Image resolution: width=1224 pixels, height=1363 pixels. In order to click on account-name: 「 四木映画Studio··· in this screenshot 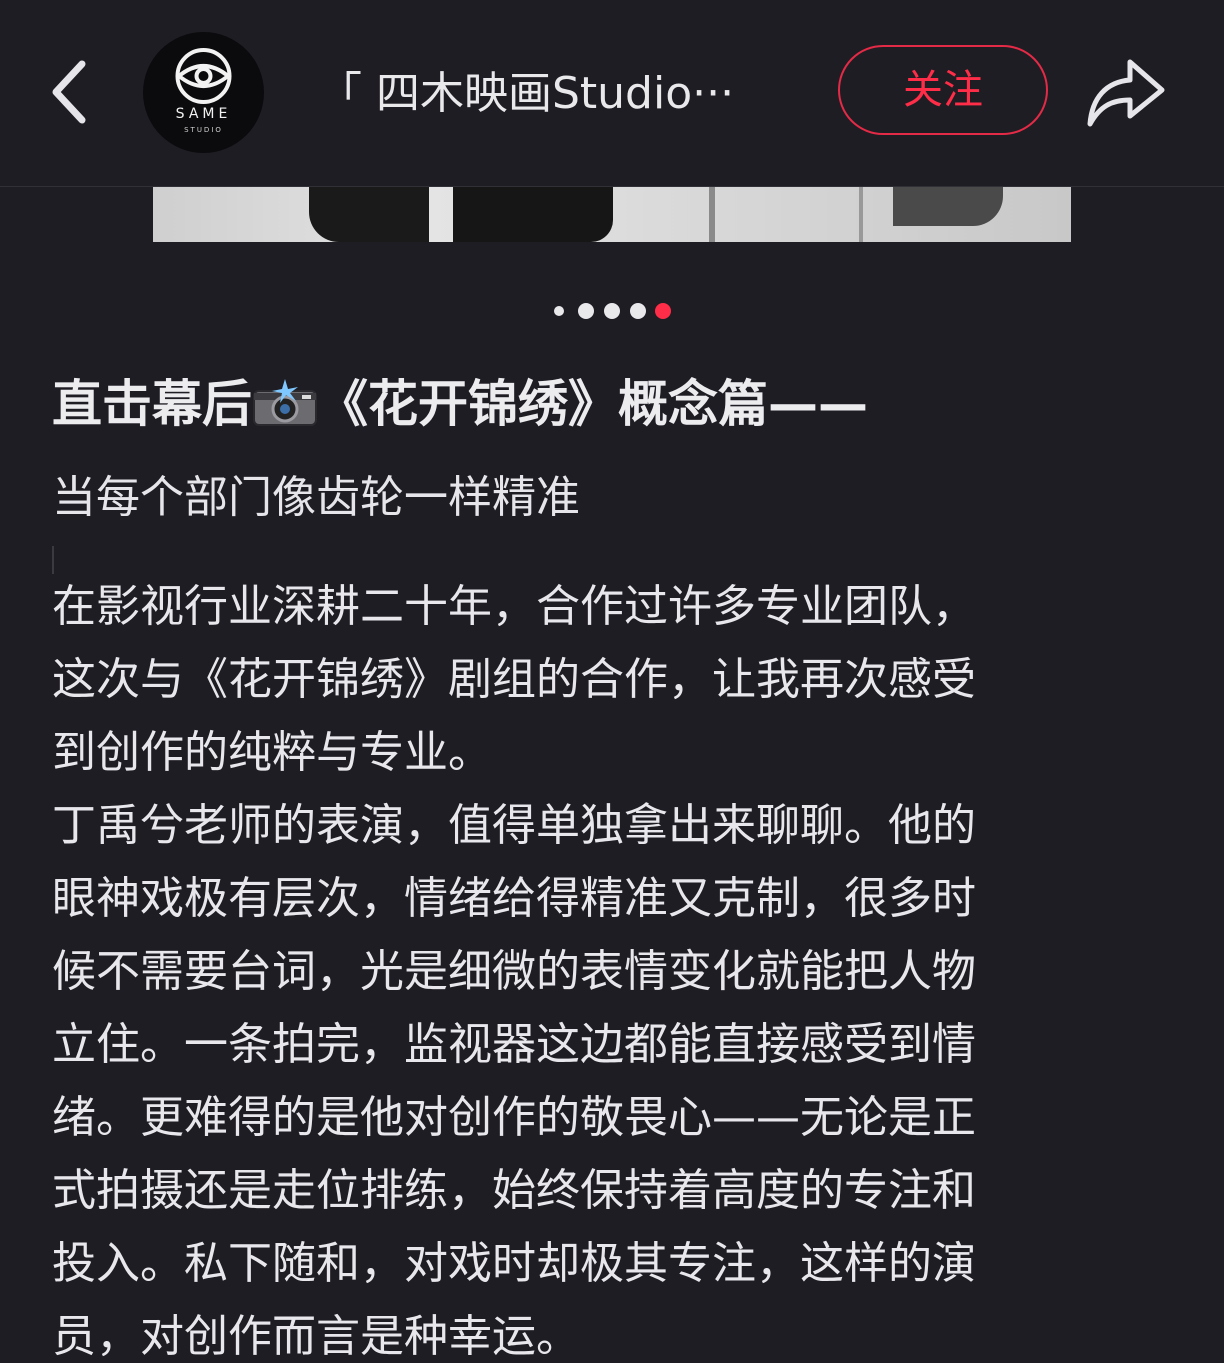, I will do `click(538, 94)`.